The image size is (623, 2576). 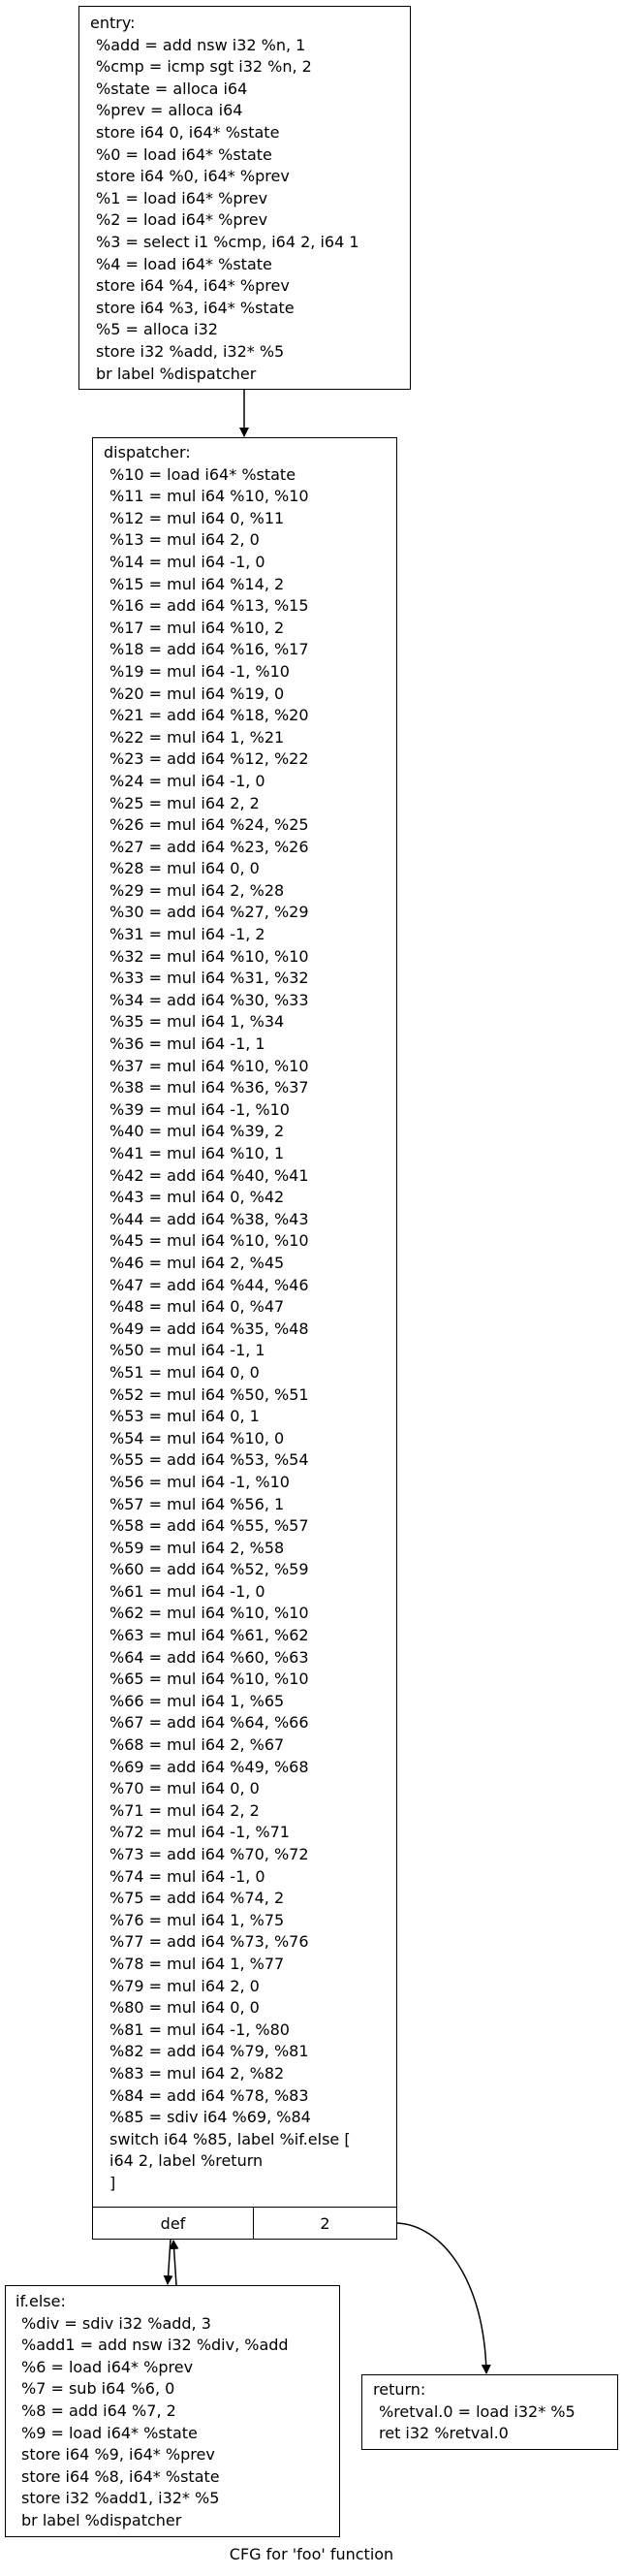 What do you see at coordinates (209, 1218) in the screenshot?
I see `instruction-line: %44 = add i64 %38, %43` at bounding box center [209, 1218].